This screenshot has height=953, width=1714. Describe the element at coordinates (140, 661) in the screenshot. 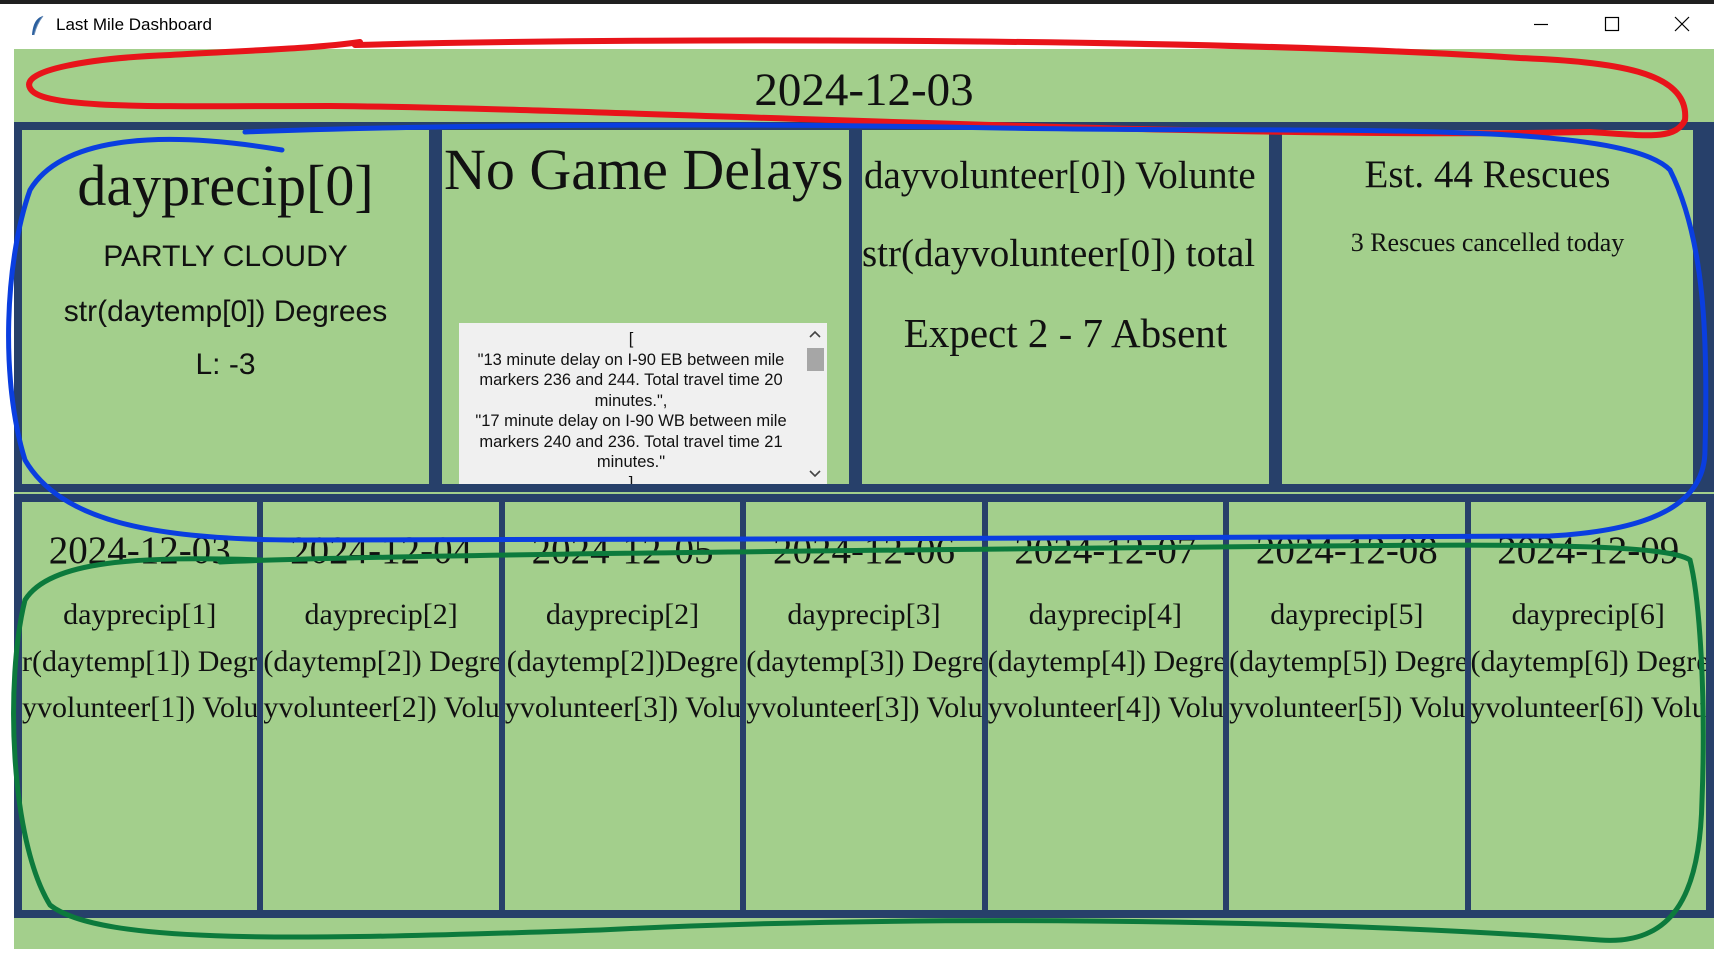

I see `forecast-temp: r(daytemp[1]) Degre` at that location.